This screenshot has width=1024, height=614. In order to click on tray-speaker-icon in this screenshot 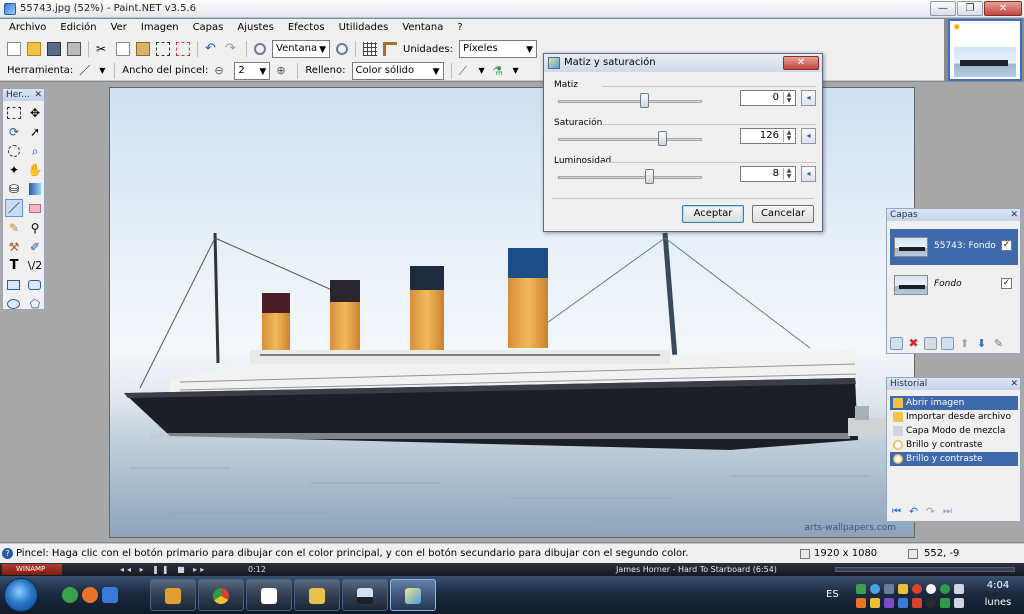, I will do `click(931, 603)`.